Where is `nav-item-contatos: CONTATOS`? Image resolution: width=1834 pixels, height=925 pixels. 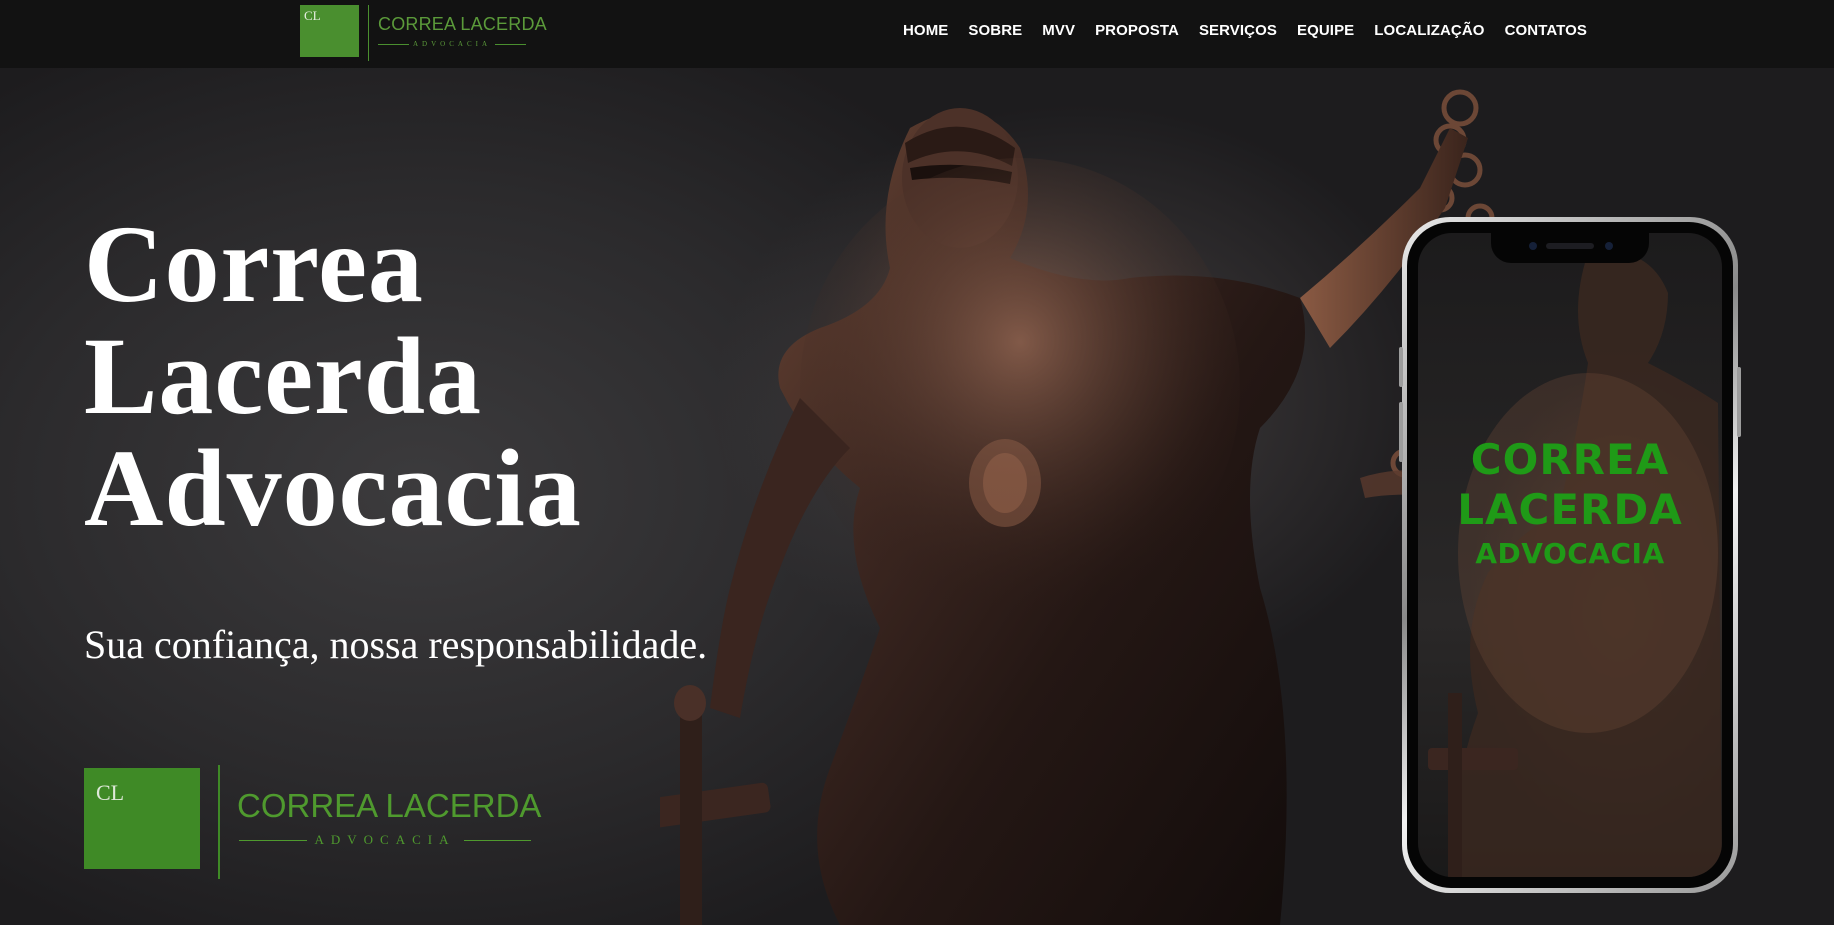
nav-item-contatos: CONTATOS is located at coordinates (1546, 30).